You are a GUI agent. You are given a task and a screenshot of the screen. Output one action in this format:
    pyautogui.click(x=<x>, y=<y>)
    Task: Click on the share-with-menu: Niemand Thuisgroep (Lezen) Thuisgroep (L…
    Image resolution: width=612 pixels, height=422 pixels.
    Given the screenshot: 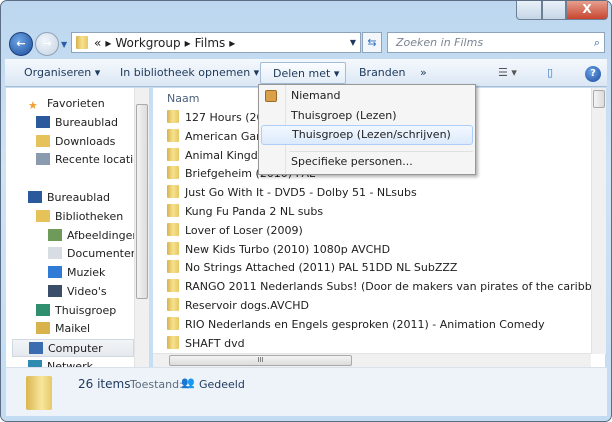 What is the action you would take?
    pyautogui.click(x=367, y=129)
    